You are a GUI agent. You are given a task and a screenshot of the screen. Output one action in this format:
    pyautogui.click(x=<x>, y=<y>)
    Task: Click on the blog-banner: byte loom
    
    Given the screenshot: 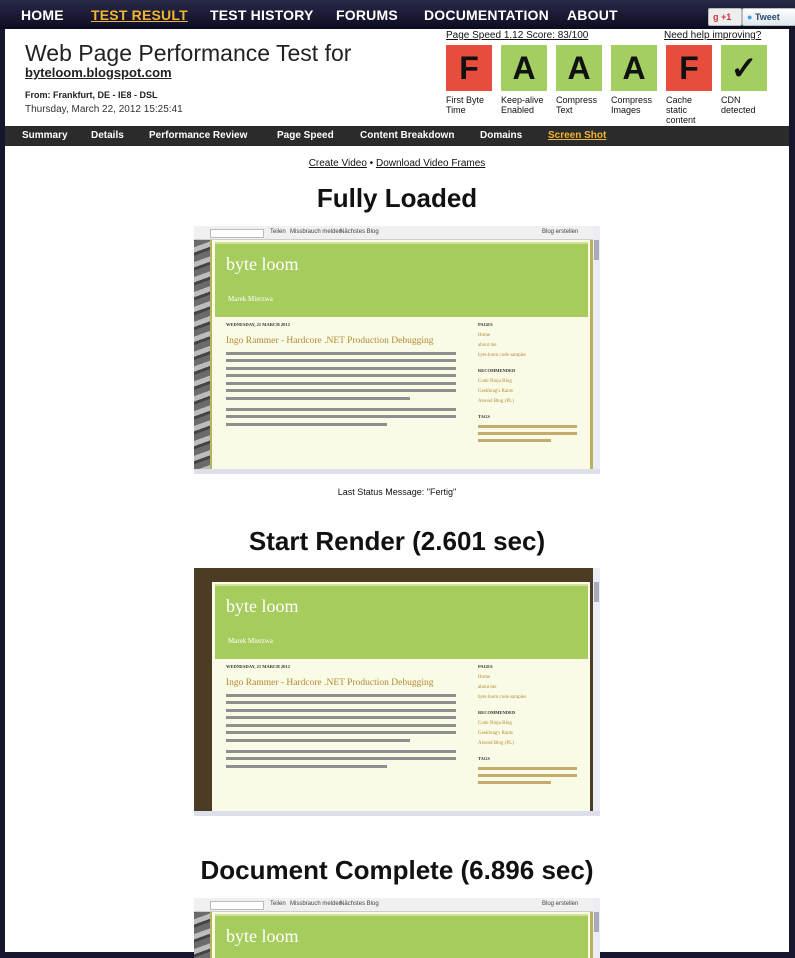 What is the action you would take?
    pyautogui.click(x=401, y=936)
    